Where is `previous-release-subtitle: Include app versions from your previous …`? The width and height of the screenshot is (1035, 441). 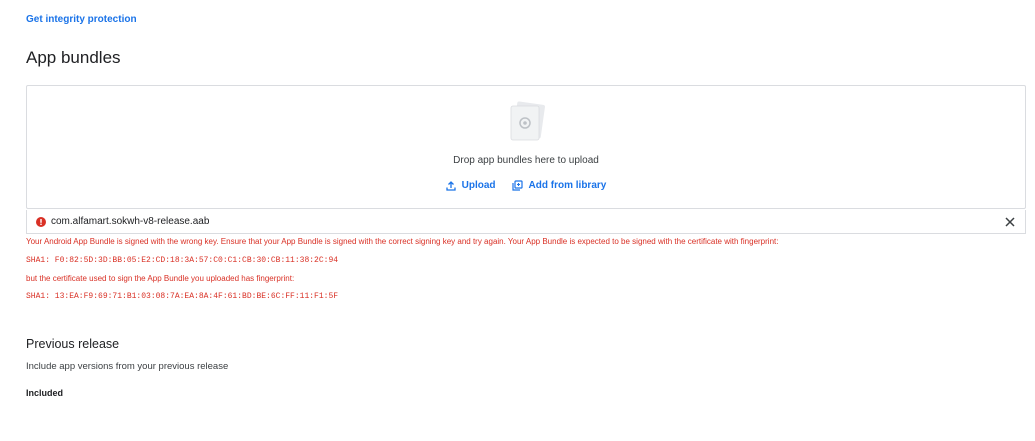 previous-release-subtitle: Include app versions from your previous … is located at coordinates (127, 366).